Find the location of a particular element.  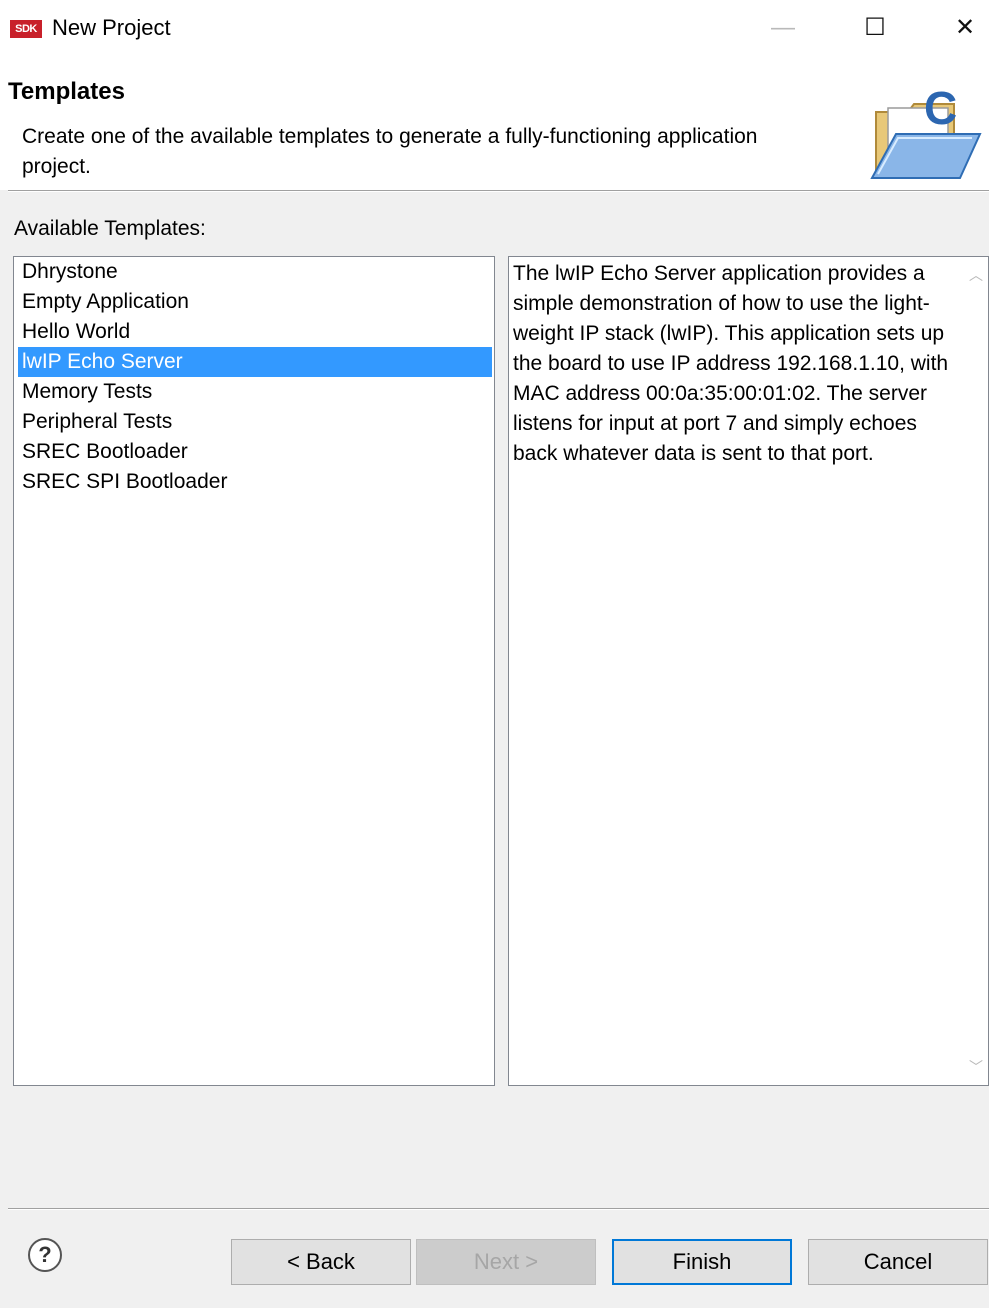

scroll-up-arrow-icon: ︿ is located at coordinates (976, 275).